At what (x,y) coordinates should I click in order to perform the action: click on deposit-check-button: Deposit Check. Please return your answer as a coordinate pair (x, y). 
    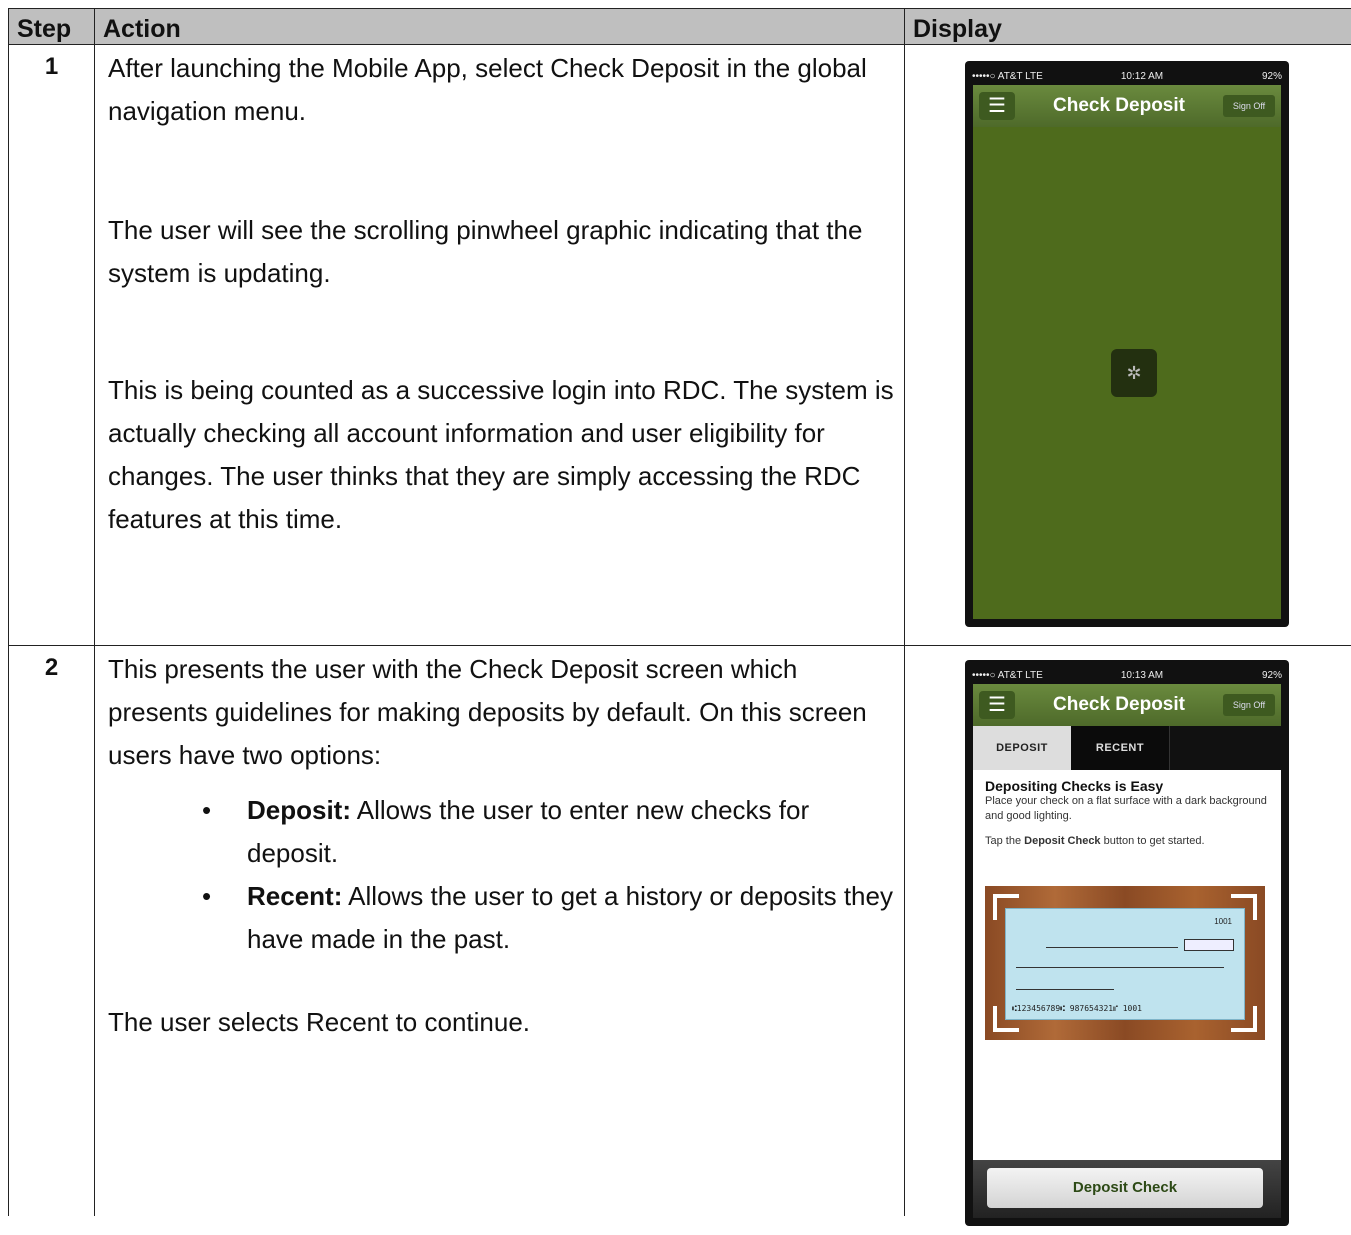
    Looking at the image, I should click on (1125, 1188).